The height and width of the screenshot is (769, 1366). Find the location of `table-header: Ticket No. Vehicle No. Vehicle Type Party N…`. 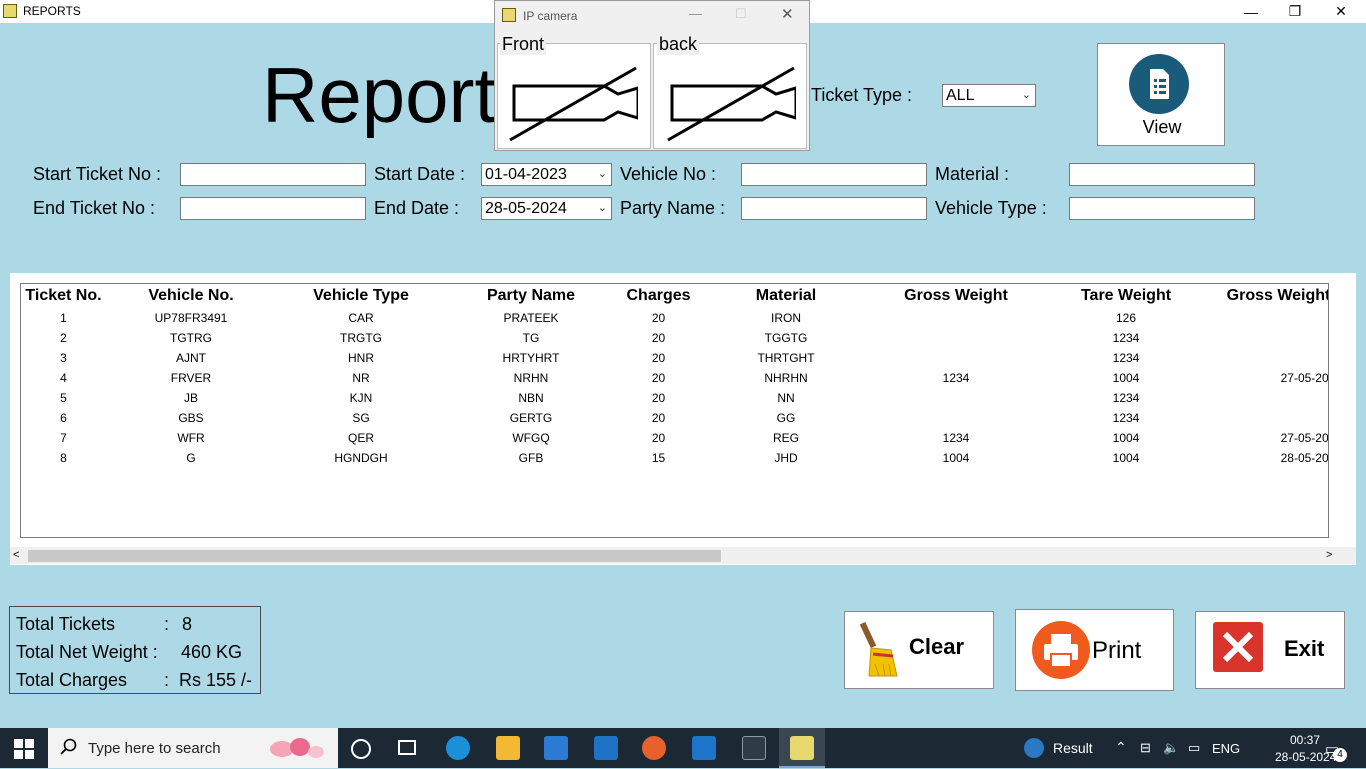

table-header: Ticket No. Vehicle No. Vehicle Type Party N… is located at coordinates (674, 296).